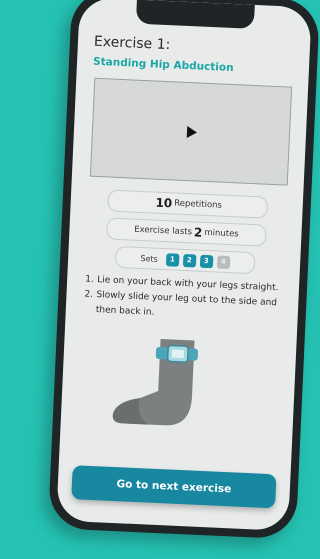 This screenshot has height=559, width=320. Describe the element at coordinates (89, 279) in the screenshot. I see `step-number: 1.` at that location.